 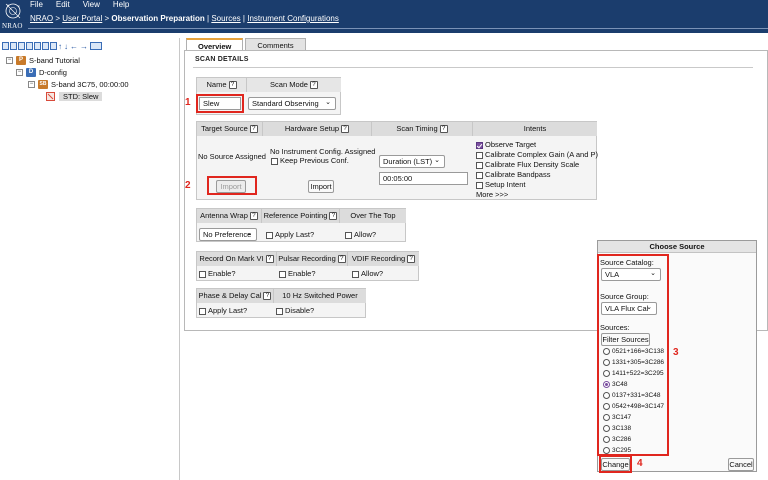 I want to click on tree-item-project: − P S-band Tutorial, so click(x=43, y=60).